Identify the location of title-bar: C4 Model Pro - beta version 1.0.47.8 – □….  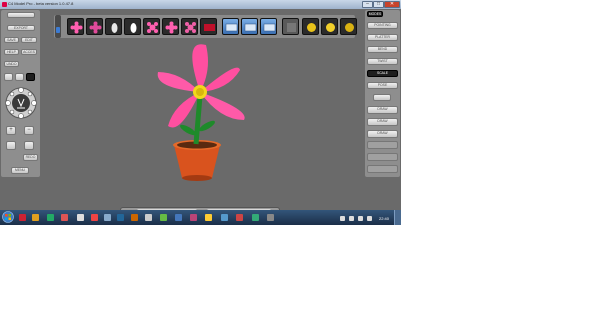
(200, 4).